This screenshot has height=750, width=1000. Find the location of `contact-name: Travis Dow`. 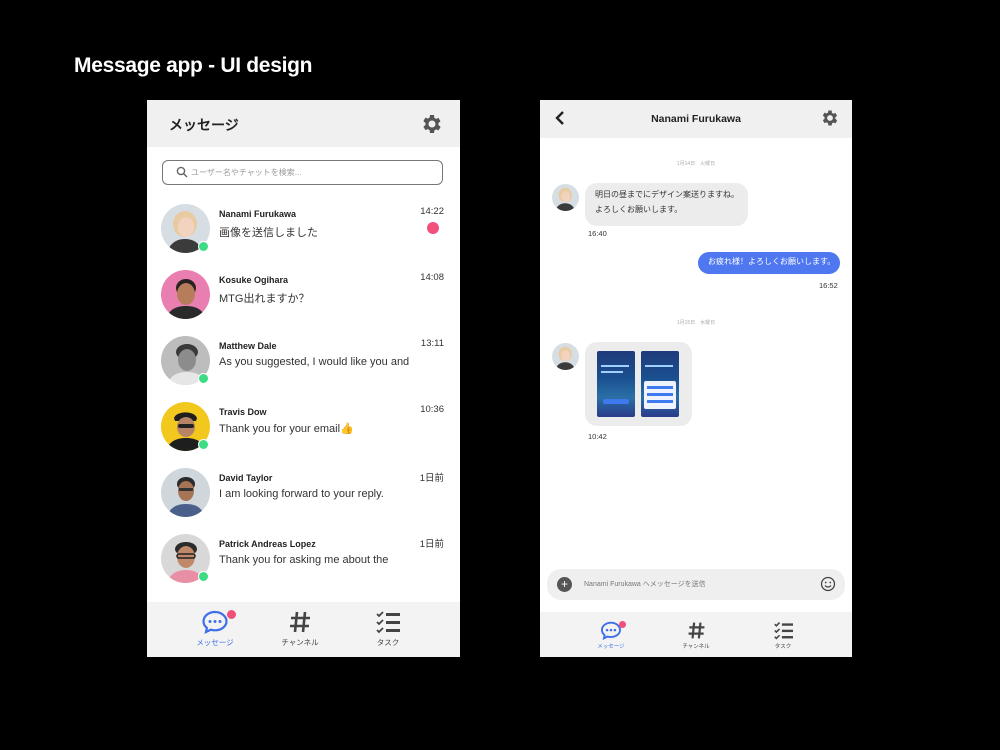

contact-name: Travis Dow is located at coordinates (243, 412).